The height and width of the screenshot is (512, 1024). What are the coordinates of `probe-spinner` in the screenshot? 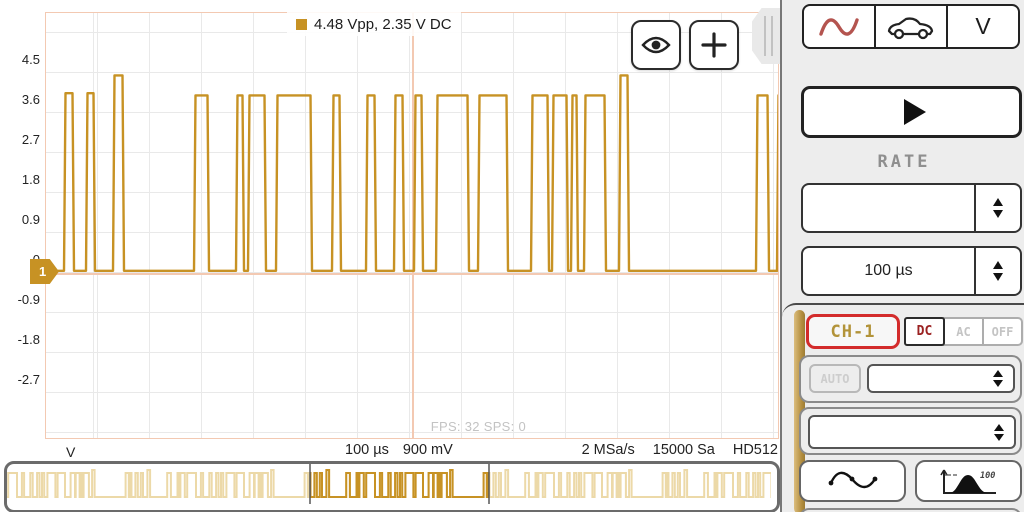 It's located at (912, 432).